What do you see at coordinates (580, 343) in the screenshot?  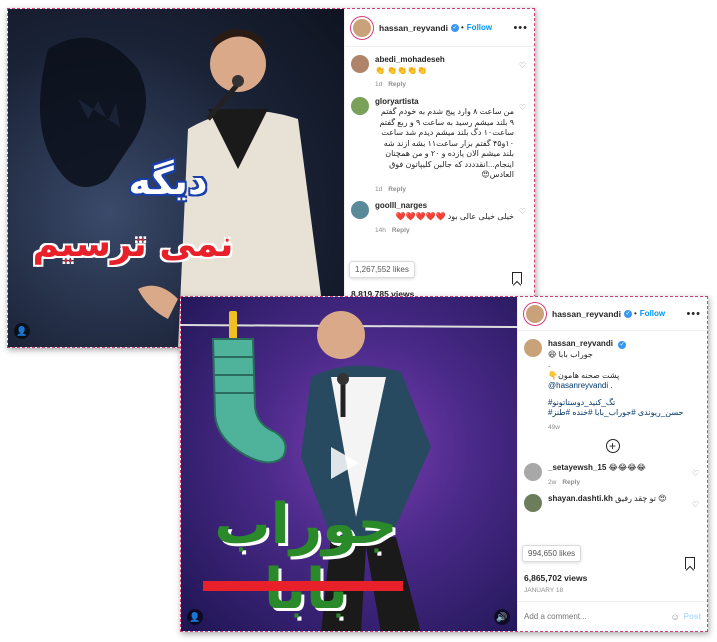 I see `caption-username: hassan_reyvandi` at bounding box center [580, 343].